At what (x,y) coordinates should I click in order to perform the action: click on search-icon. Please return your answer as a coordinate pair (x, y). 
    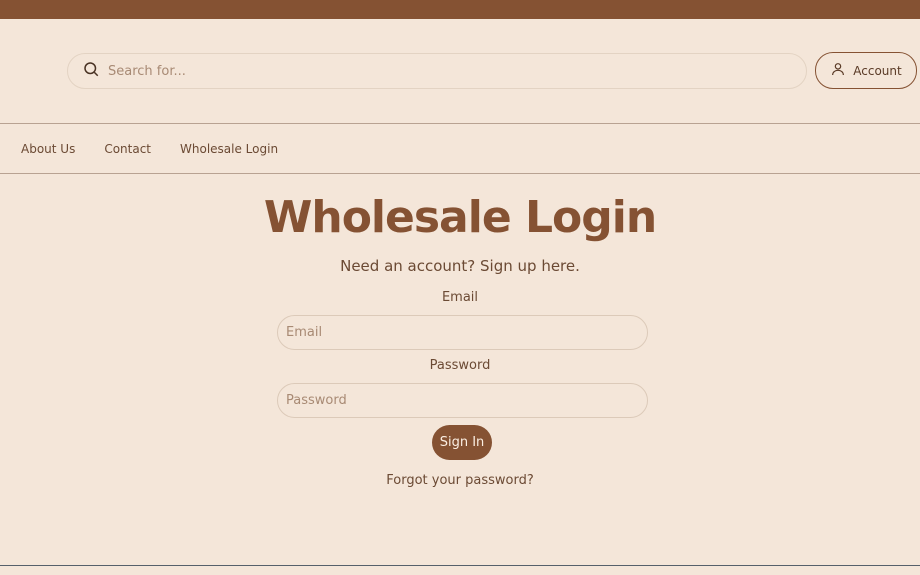
    Looking at the image, I should click on (91, 71).